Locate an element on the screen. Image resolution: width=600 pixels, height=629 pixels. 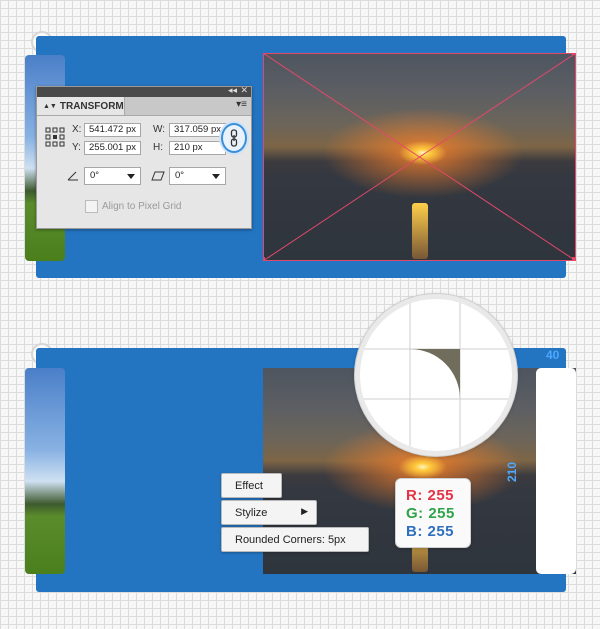
shear-angle-icon is located at coordinates (158, 176).